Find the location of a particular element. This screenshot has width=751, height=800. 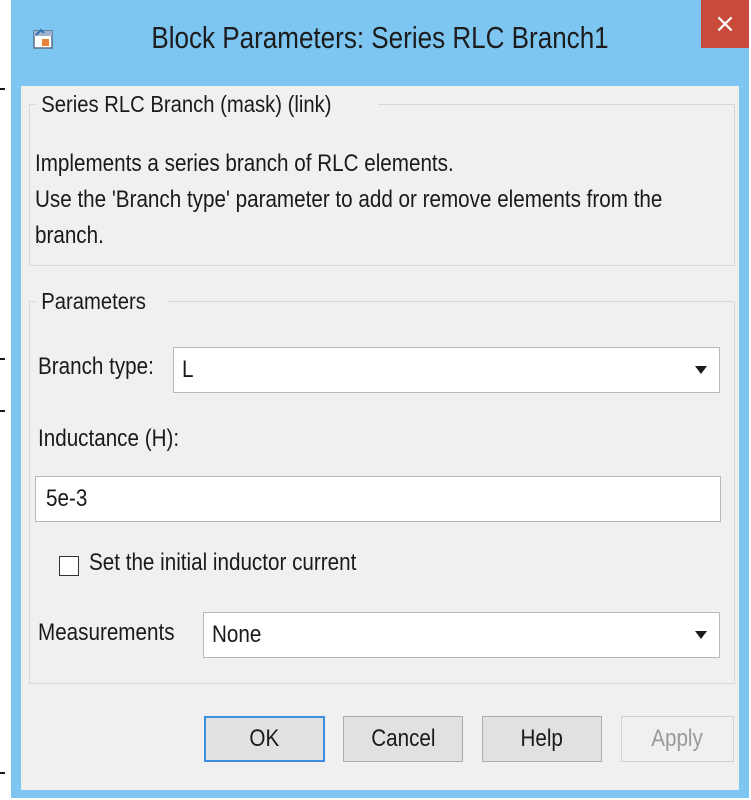

branch-type-select: L is located at coordinates (446, 370).